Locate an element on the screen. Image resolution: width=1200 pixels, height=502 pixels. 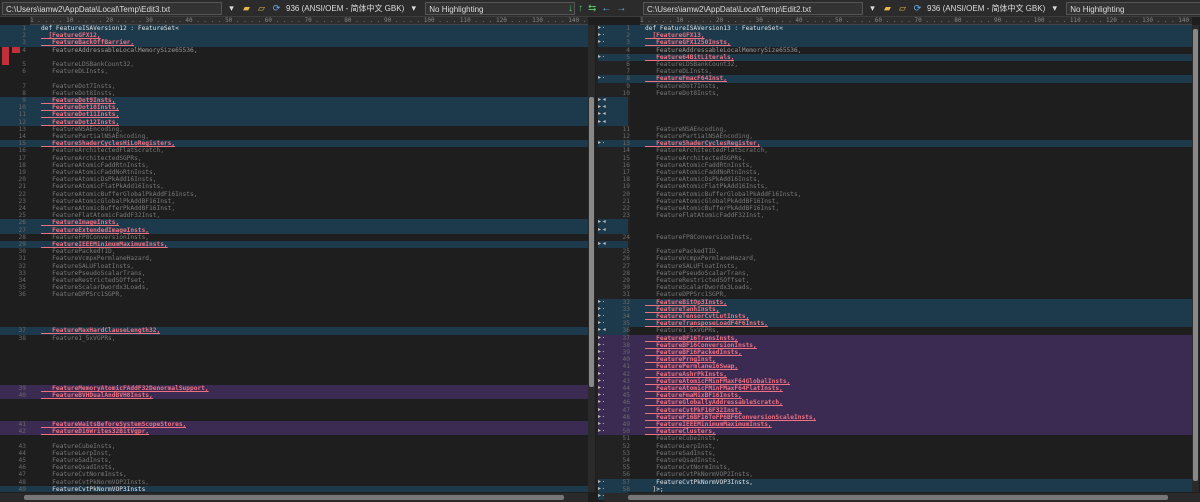
text-line: 1 def FeatureISAVersion12 : FeatureSet< is located at coordinates (294, 29).